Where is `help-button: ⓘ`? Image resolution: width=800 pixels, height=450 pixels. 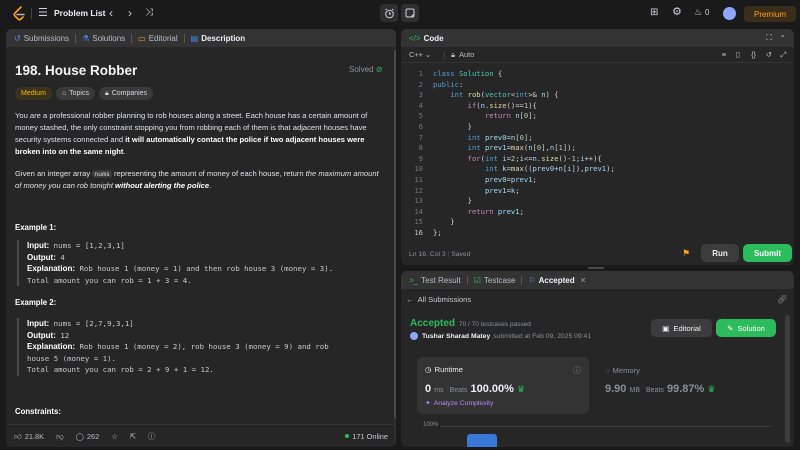 help-button: ⓘ is located at coordinates (151, 436).